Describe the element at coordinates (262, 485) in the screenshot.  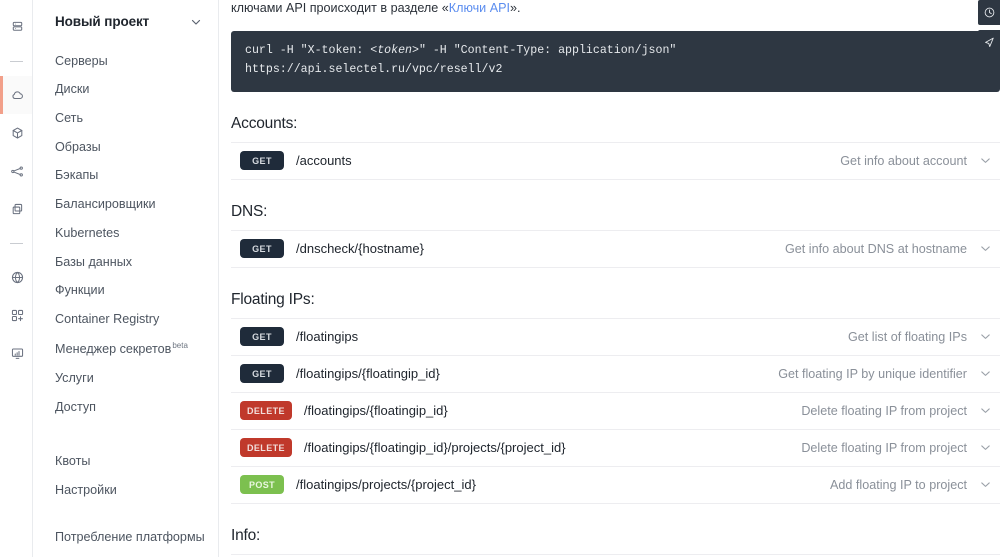
I see `method-badge-post: POST` at that location.